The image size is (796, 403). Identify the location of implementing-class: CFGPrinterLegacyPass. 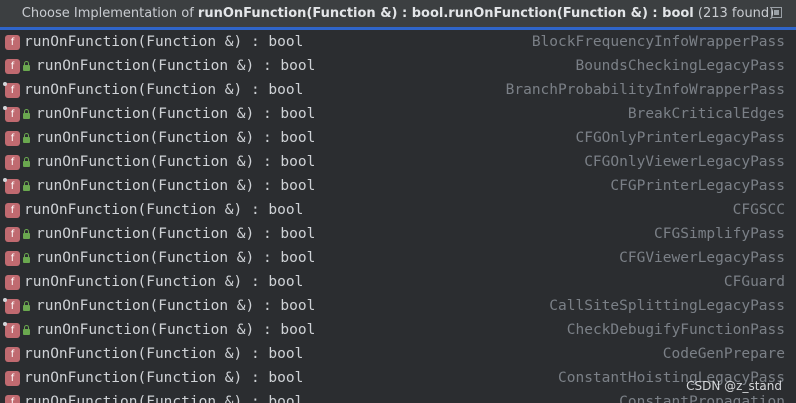
(697, 186).